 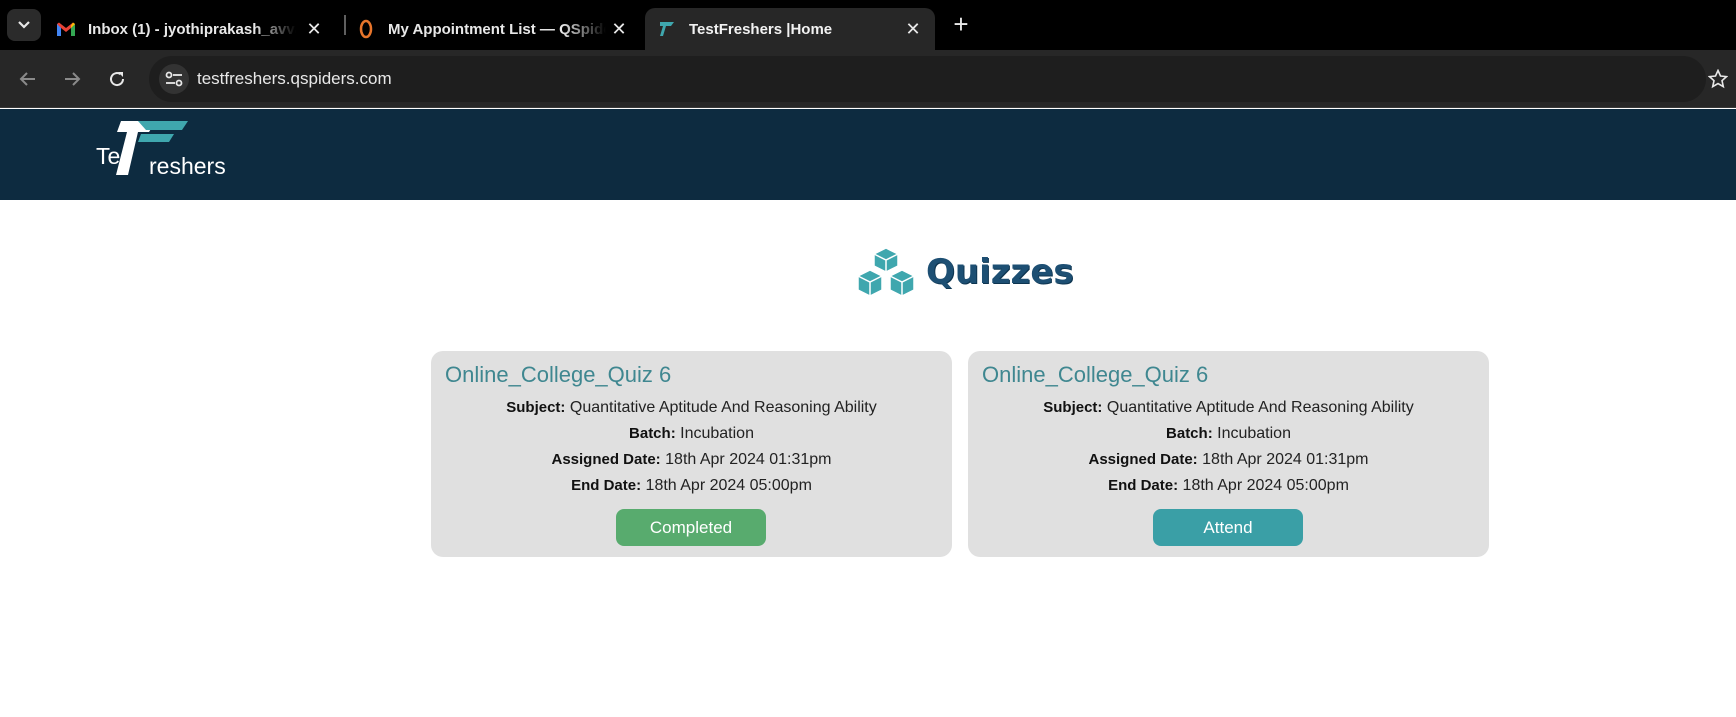 I want to click on arrow-right-icon, so click(x=73, y=79).